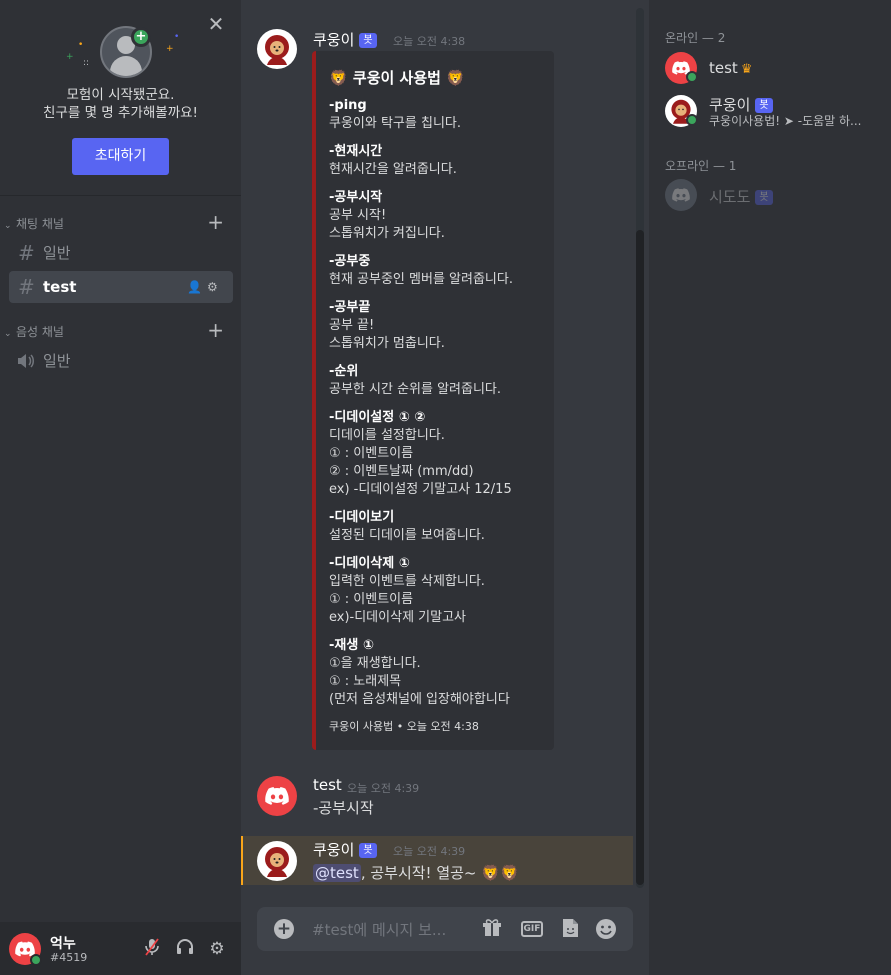 The height and width of the screenshot is (975, 891). What do you see at coordinates (120, 222) in the screenshot?
I see `category-text-channels: ⌄ 채팅 채널 +` at bounding box center [120, 222].